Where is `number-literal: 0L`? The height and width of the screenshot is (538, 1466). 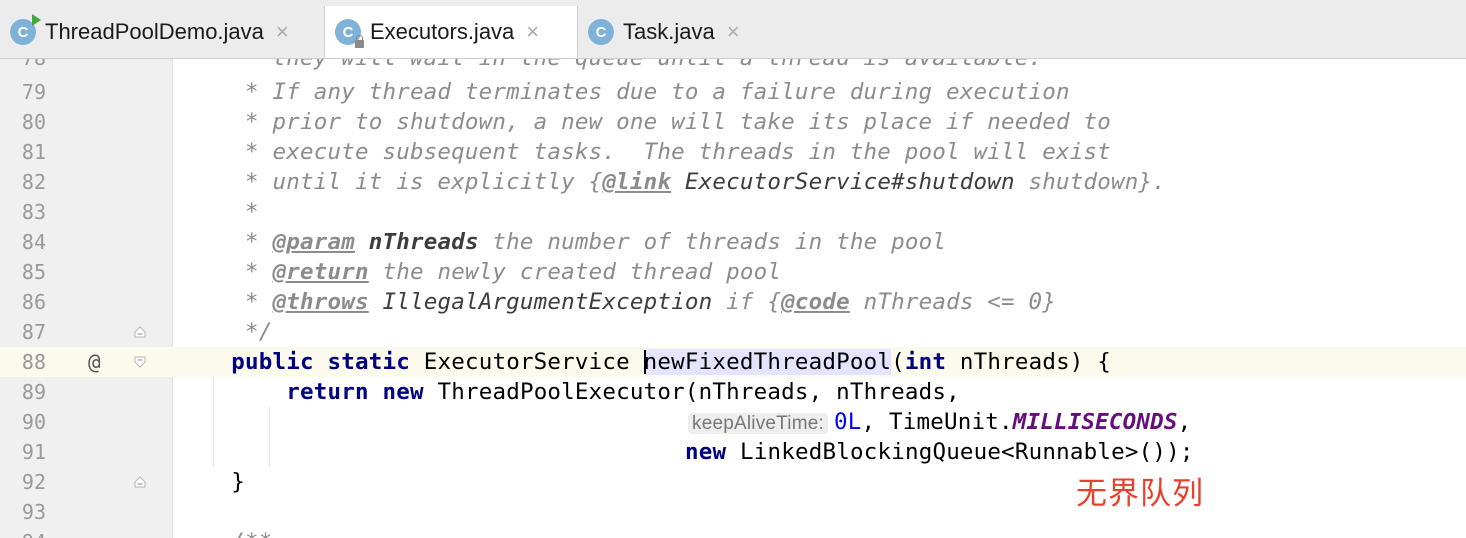
number-literal: 0L is located at coordinates (847, 422).